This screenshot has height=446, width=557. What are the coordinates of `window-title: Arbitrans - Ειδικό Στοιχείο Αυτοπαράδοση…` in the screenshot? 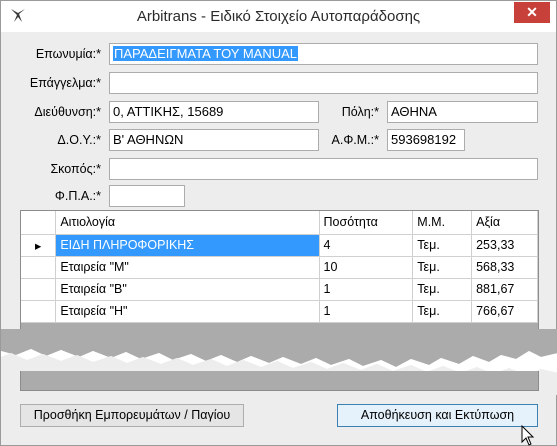 It's located at (278, 16).